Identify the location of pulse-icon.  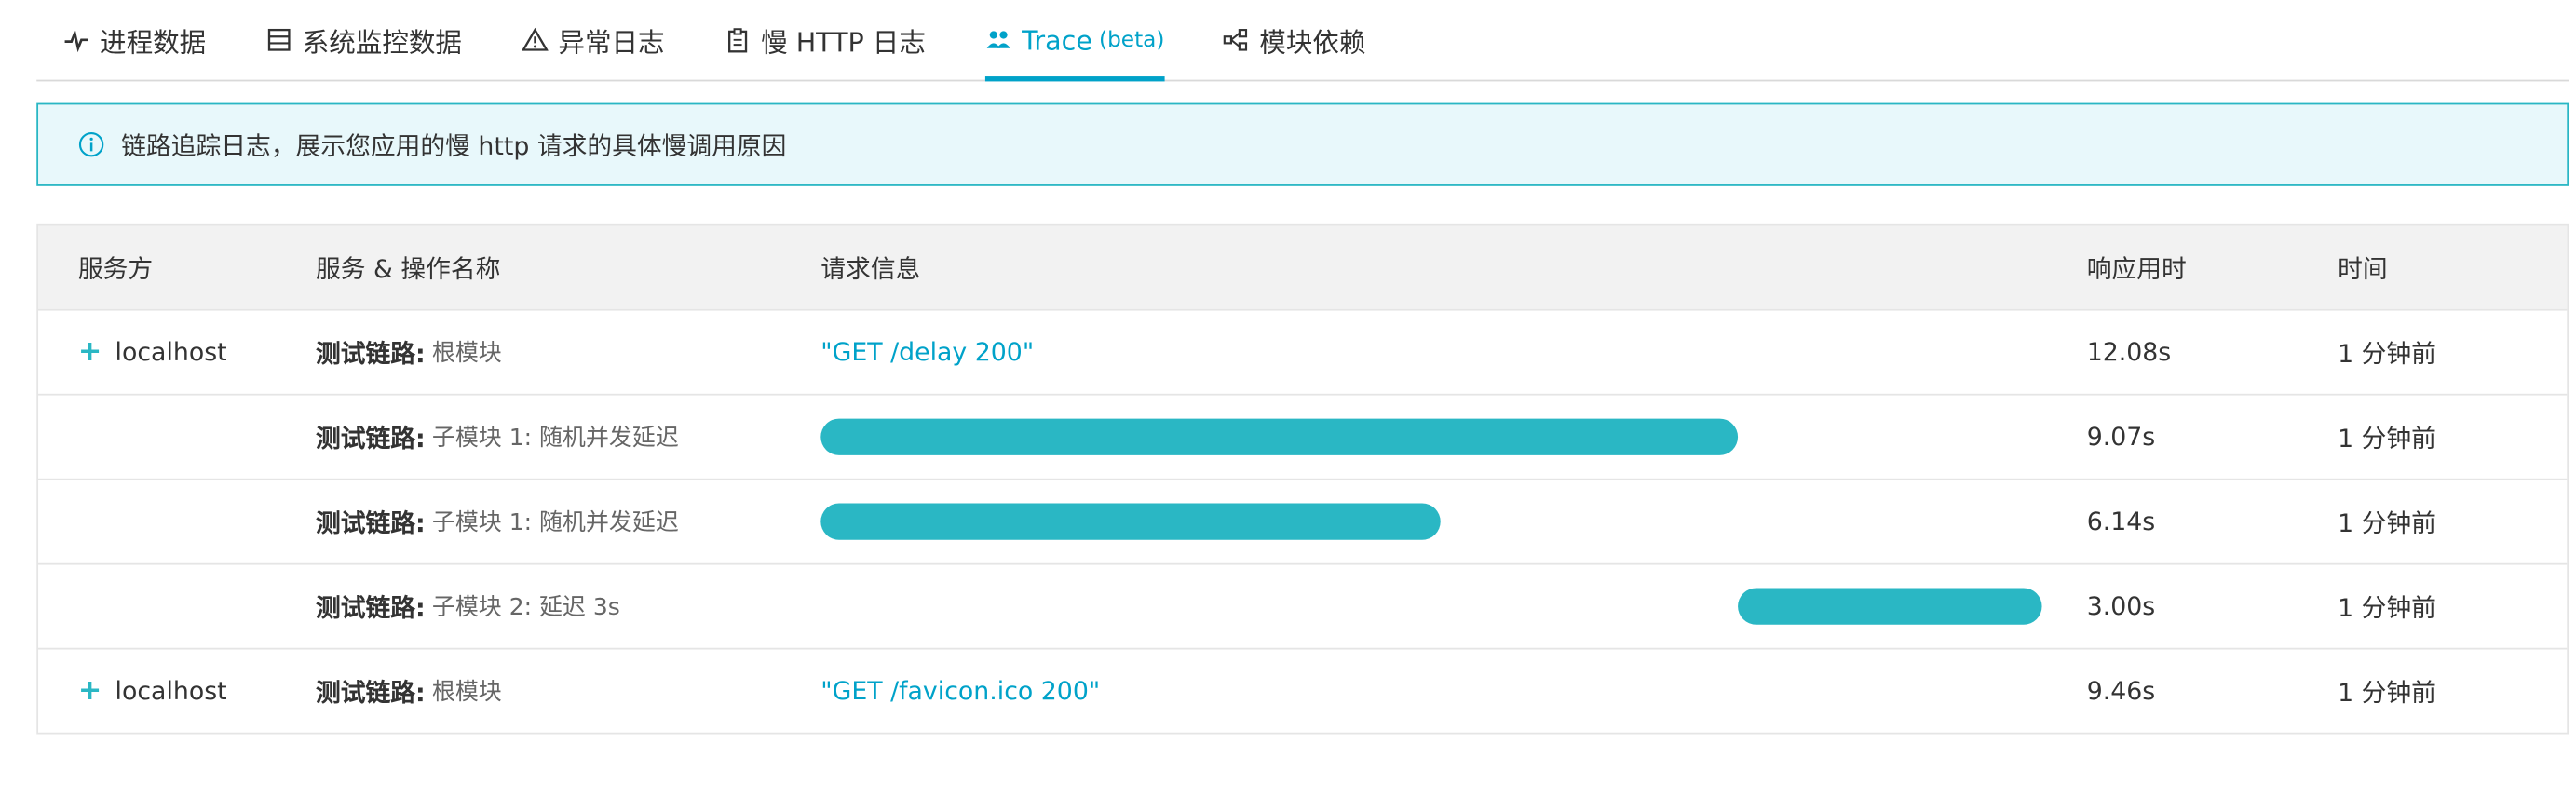
(76, 40).